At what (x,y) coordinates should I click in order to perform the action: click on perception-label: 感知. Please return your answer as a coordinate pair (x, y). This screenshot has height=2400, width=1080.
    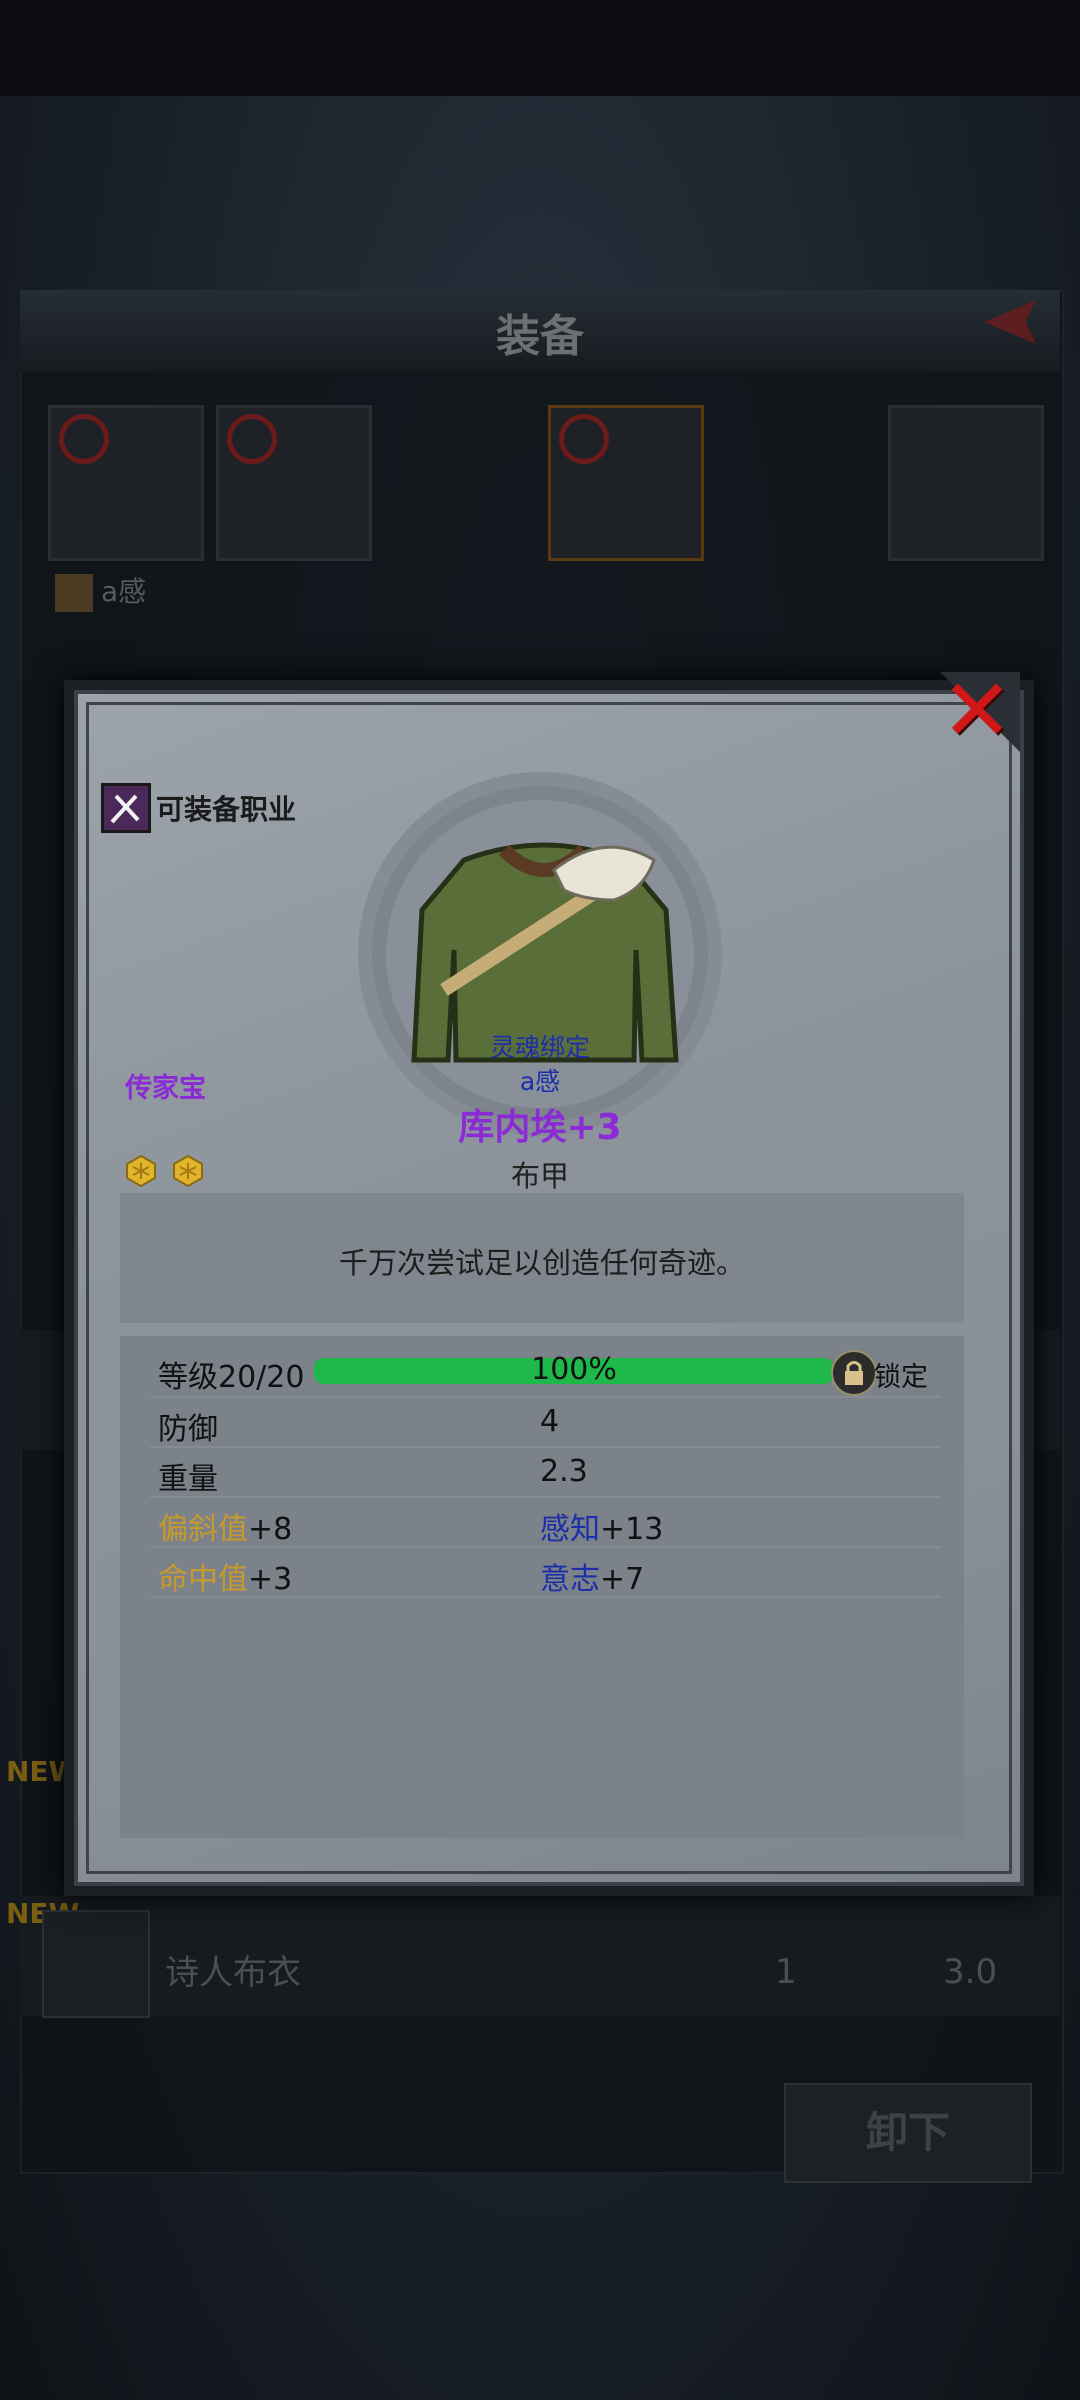
    Looking at the image, I should click on (570, 1529).